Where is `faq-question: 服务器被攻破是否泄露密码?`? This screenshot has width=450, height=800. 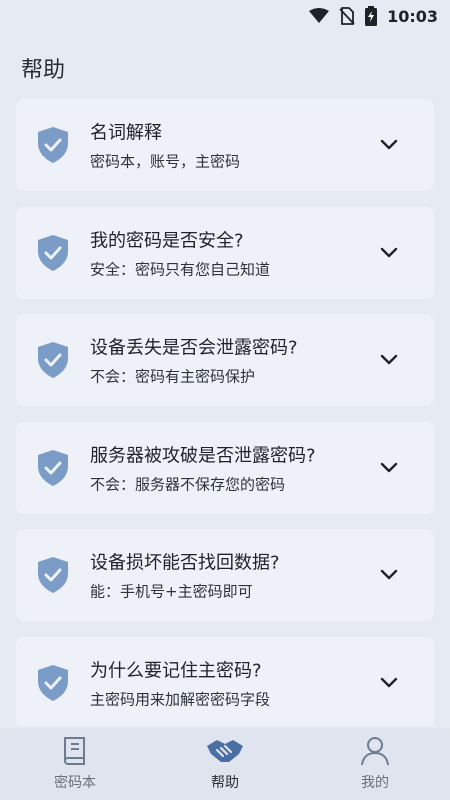 faq-question: 服务器被攻破是否泄露密码? is located at coordinates (203, 455).